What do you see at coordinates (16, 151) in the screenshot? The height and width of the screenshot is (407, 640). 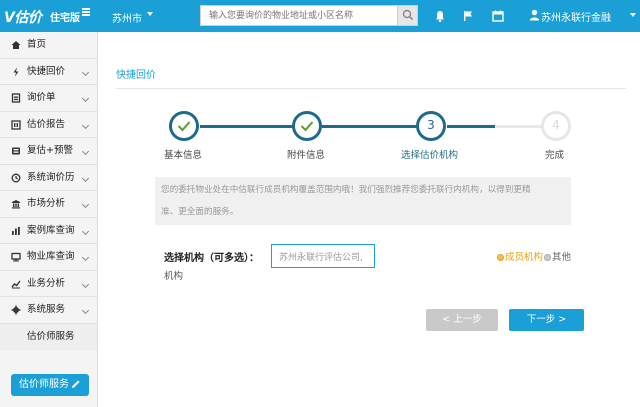 I see `alert-icon` at bounding box center [16, 151].